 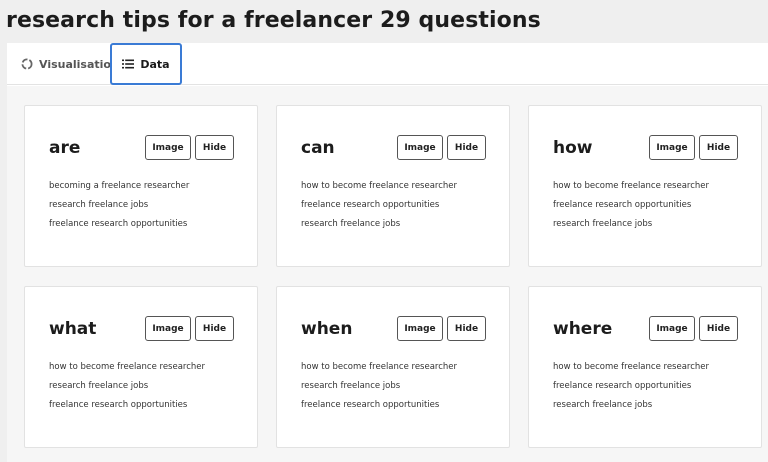 I want to click on list-icon, so click(x=128, y=64).